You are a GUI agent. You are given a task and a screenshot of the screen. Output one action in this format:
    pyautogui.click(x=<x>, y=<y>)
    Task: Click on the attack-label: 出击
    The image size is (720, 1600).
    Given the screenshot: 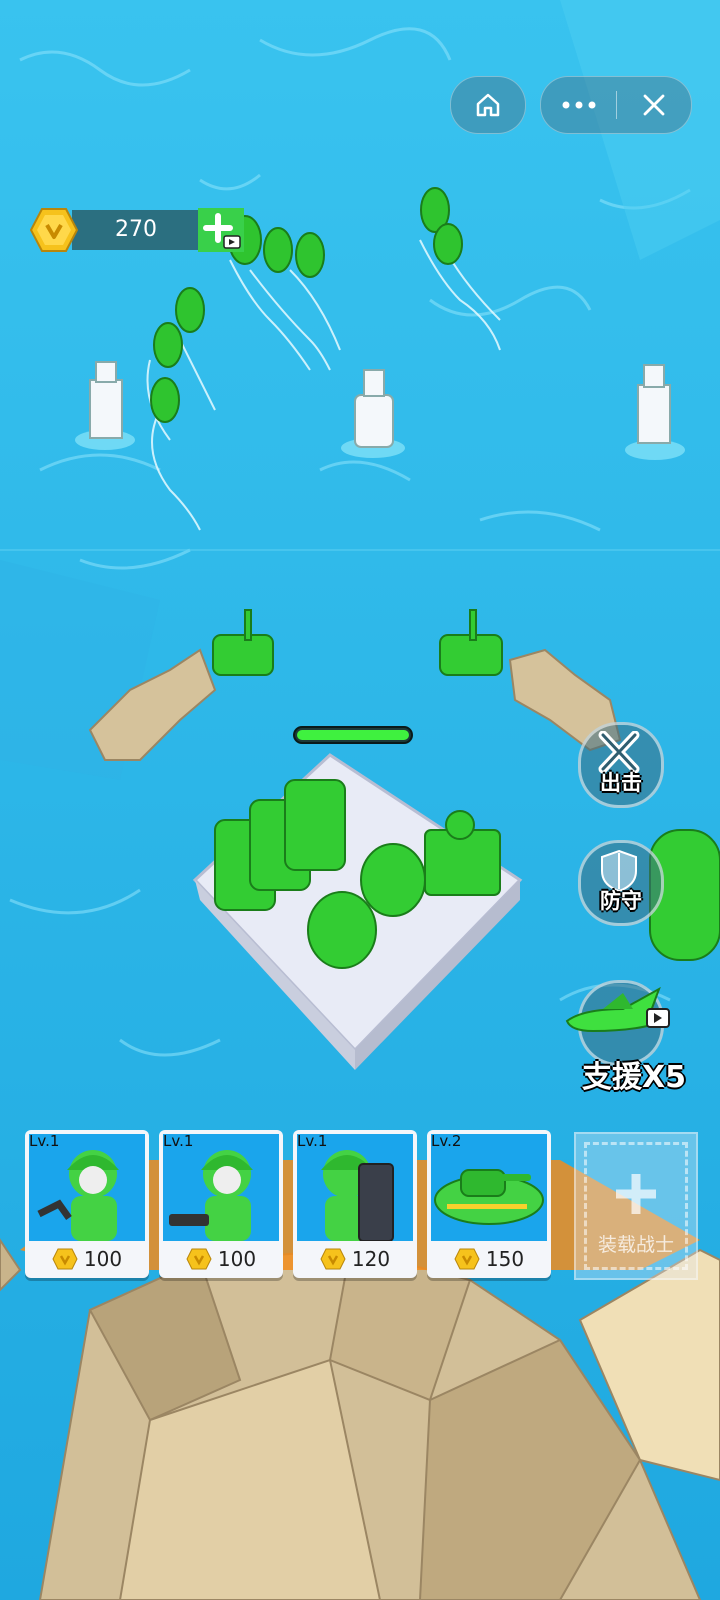 What is the action you would take?
    pyautogui.click(x=621, y=783)
    